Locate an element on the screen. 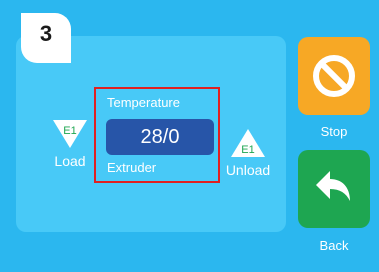 This screenshot has height=272, width=379. unload-button: E1 Unload is located at coordinates (248, 153).